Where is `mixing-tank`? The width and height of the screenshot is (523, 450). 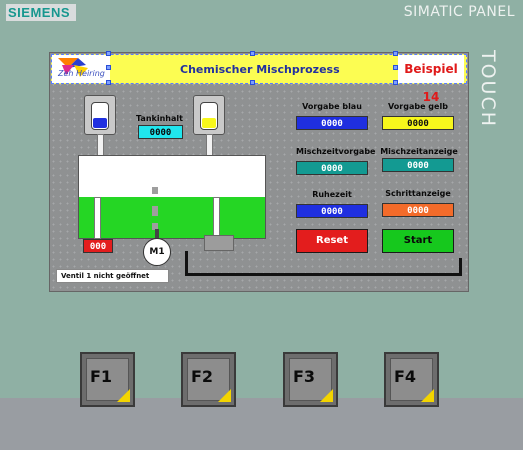
mixing-tank is located at coordinates (172, 197).